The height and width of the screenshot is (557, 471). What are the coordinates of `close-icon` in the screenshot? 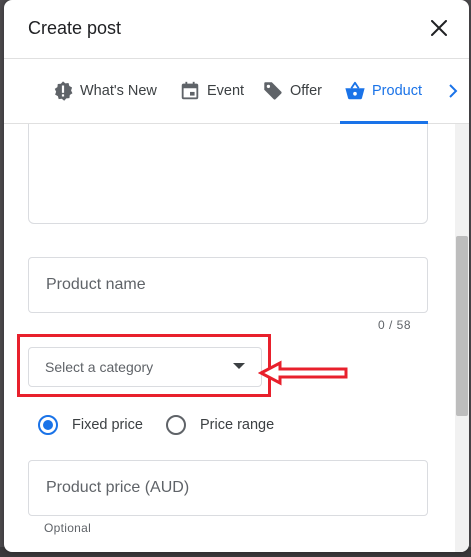 It's located at (439, 28).